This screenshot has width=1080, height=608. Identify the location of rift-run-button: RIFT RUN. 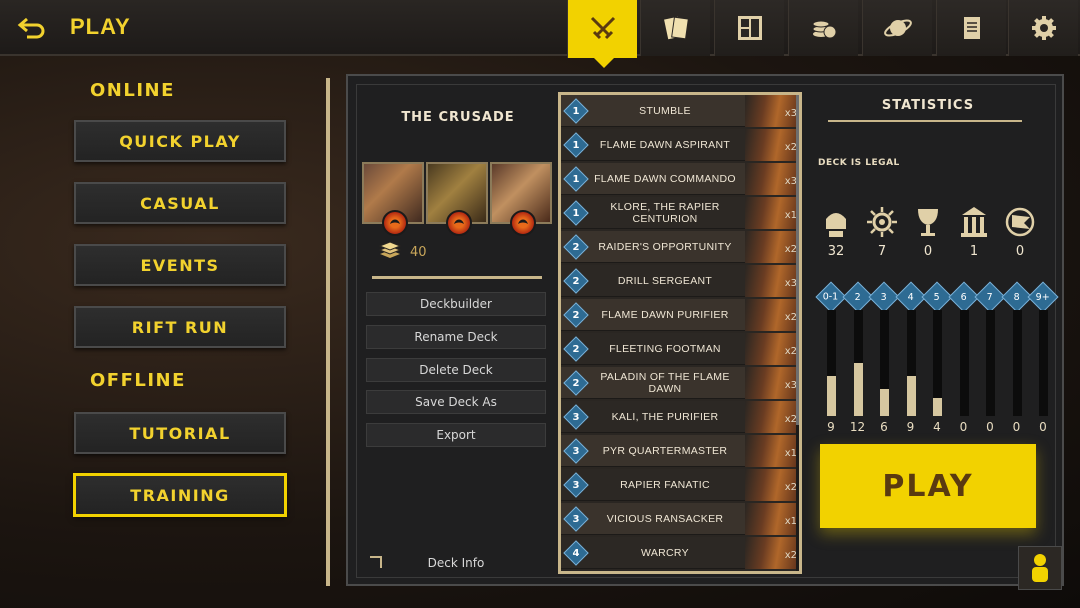
(180, 327).